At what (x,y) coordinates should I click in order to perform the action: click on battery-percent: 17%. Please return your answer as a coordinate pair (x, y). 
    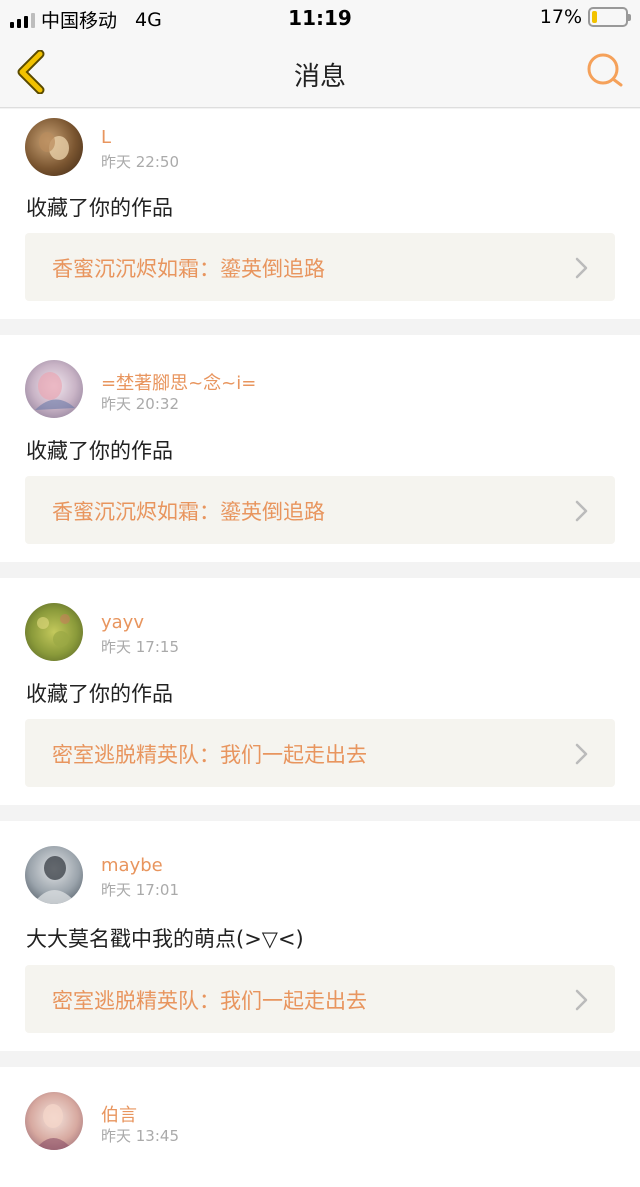
    Looking at the image, I should click on (560, 17).